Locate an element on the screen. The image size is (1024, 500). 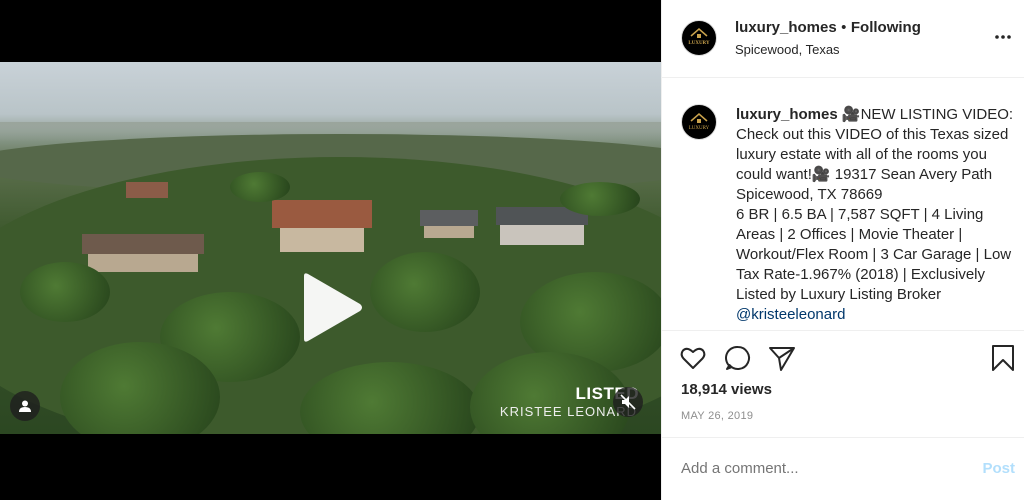
header-location: Spicewood, Texas is located at coordinates (787, 49).